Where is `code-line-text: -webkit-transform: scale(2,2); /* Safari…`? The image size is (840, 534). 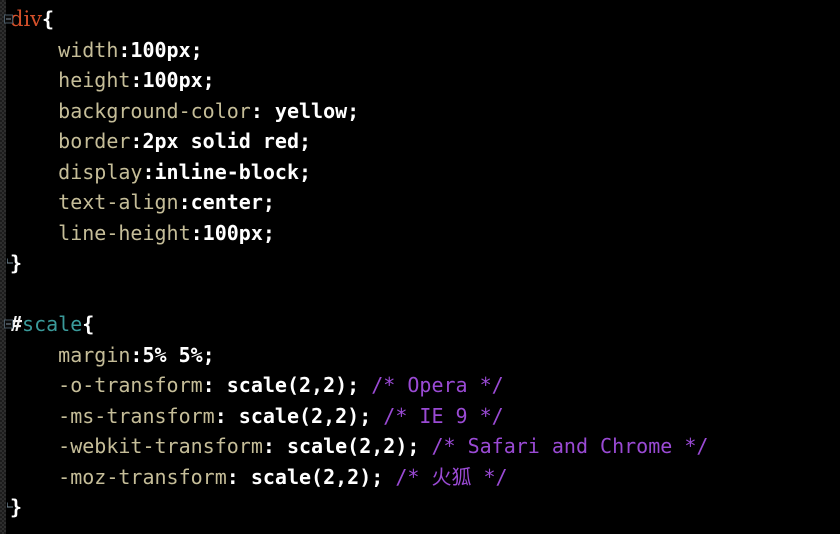
code-line-text: -webkit-transform: scale(2,2); /* Safari… is located at coordinates (354, 446).